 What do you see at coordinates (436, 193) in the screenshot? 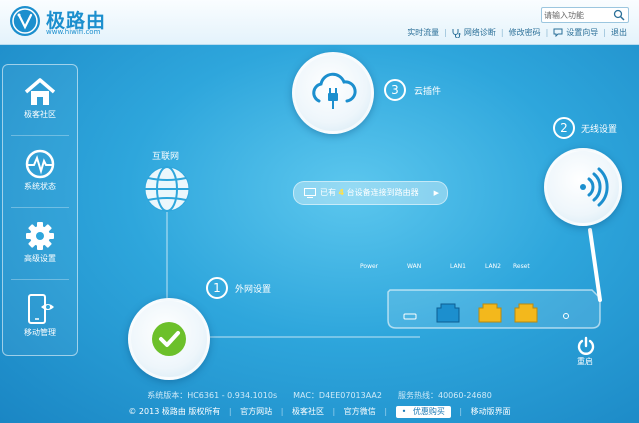
I see `play-arrow-icon: ▶` at bounding box center [436, 193].